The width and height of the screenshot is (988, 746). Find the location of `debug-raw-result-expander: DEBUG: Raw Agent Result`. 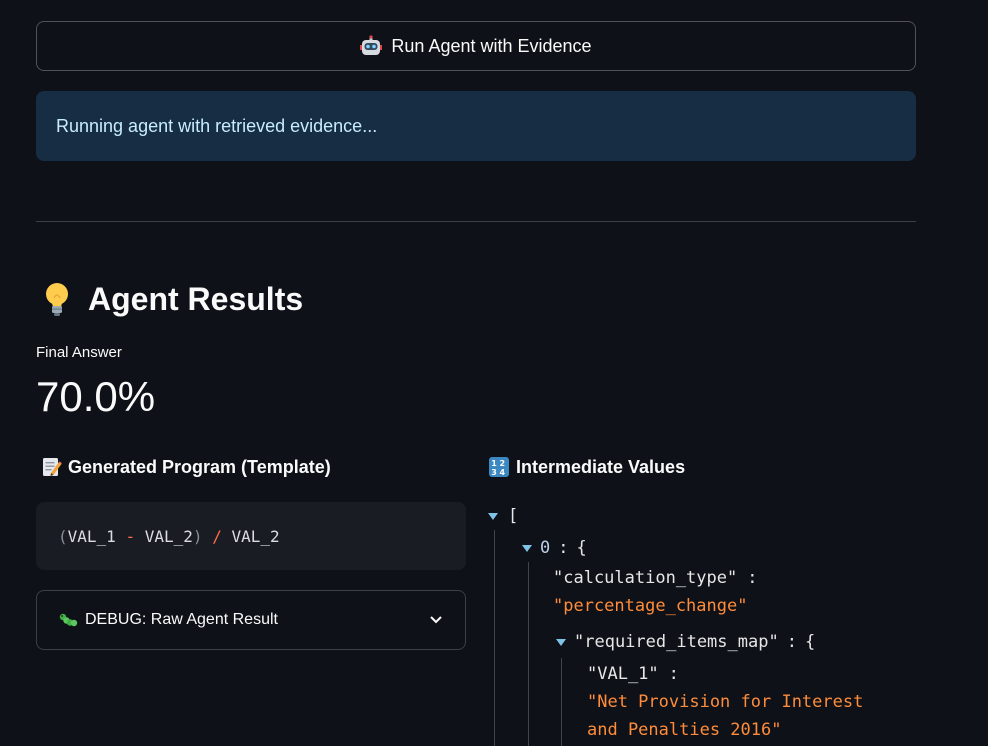

debug-raw-result-expander: DEBUG: Raw Agent Result is located at coordinates (251, 620).